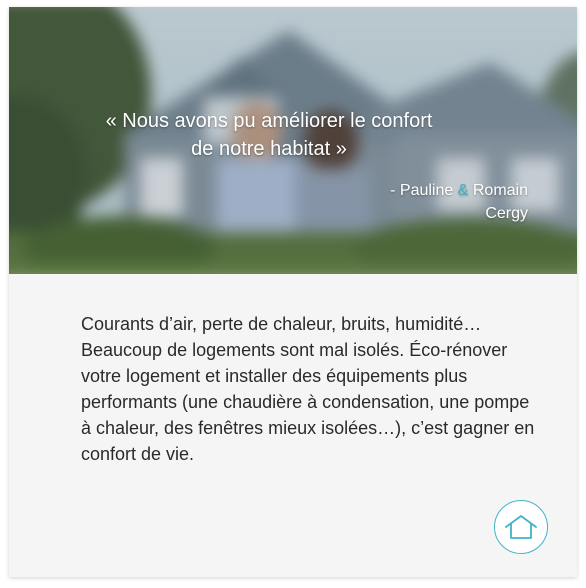 The image size is (586, 588). What do you see at coordinates (463, 190) in the screenshot?
I see `author-ampersand: &` at bounding box center [463, 190].